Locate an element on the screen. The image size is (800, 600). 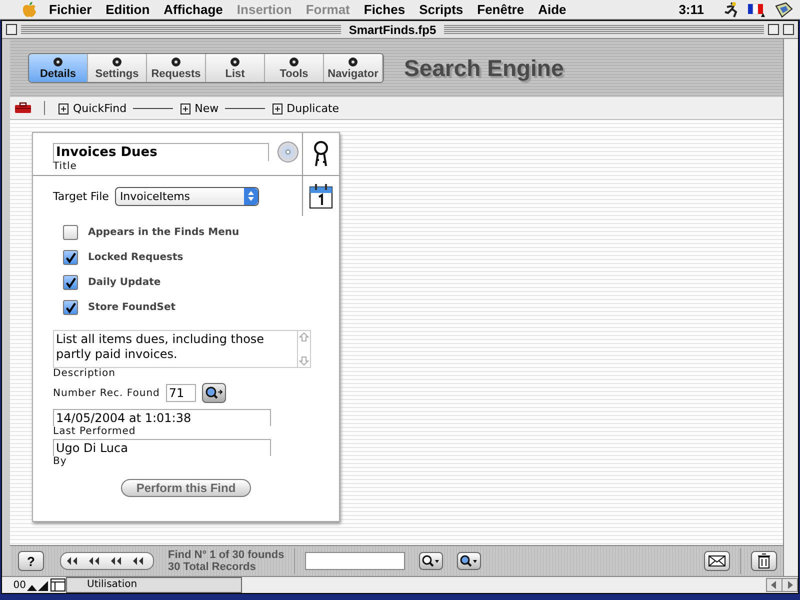
toolbar-button: New is located at coordinates (198, 108).